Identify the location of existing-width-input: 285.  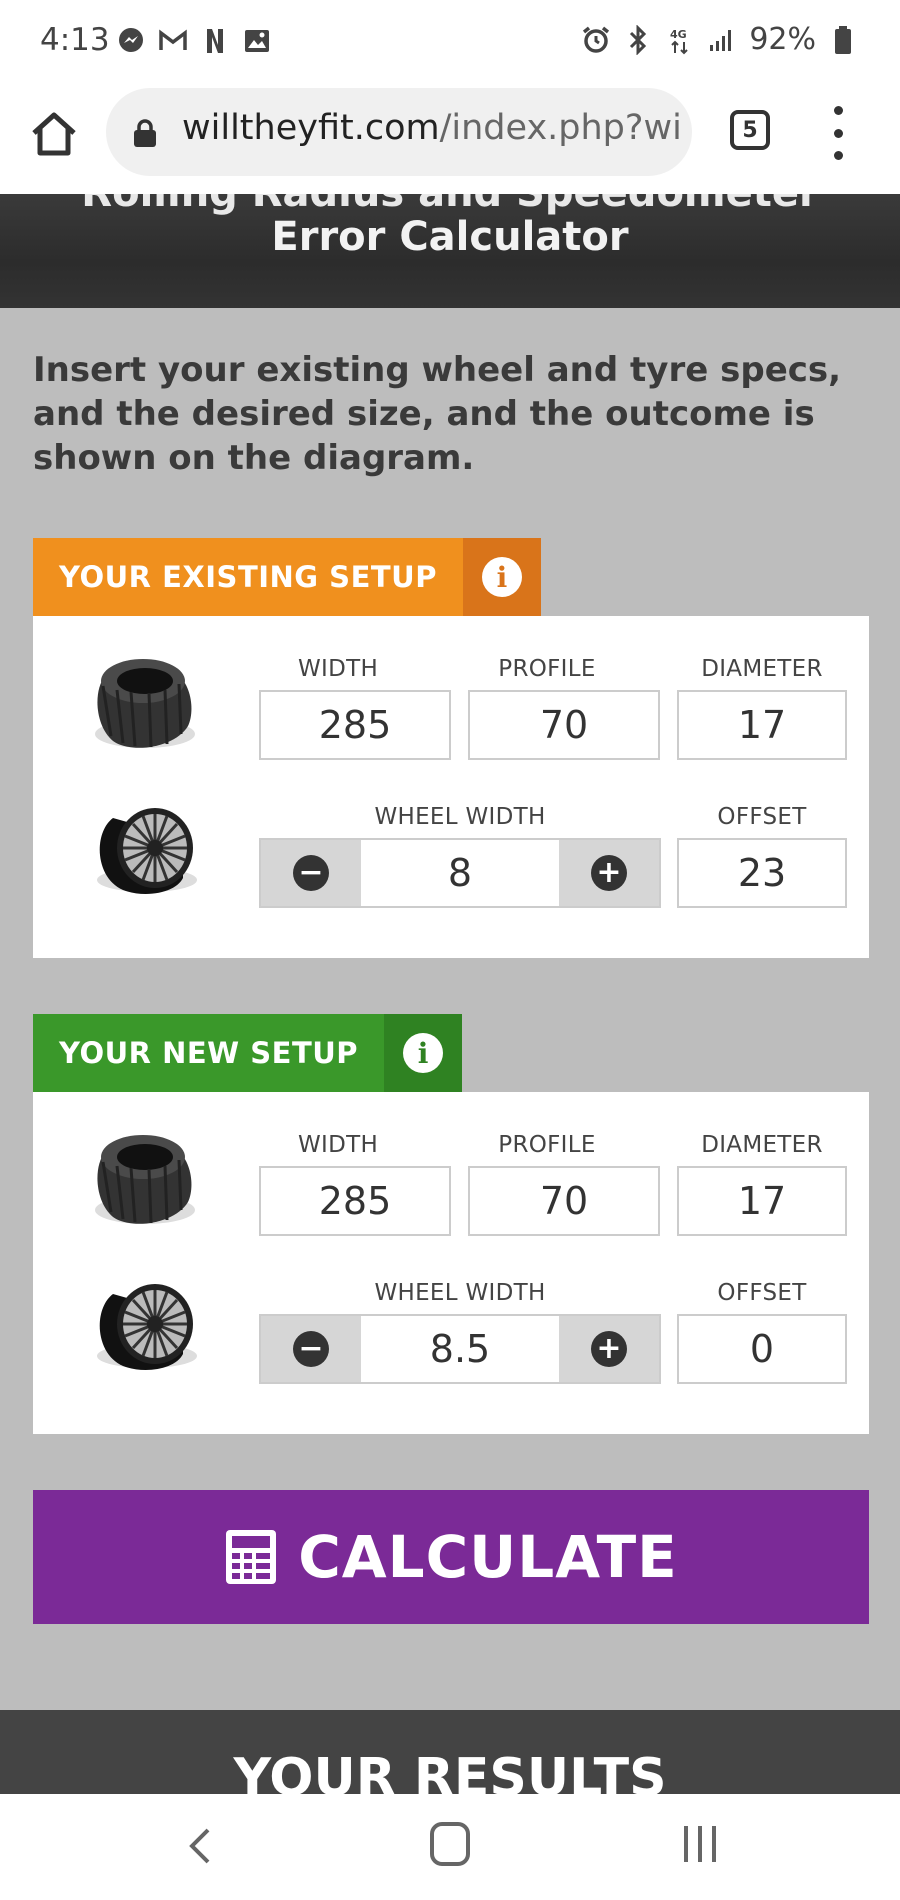
(355, 725).